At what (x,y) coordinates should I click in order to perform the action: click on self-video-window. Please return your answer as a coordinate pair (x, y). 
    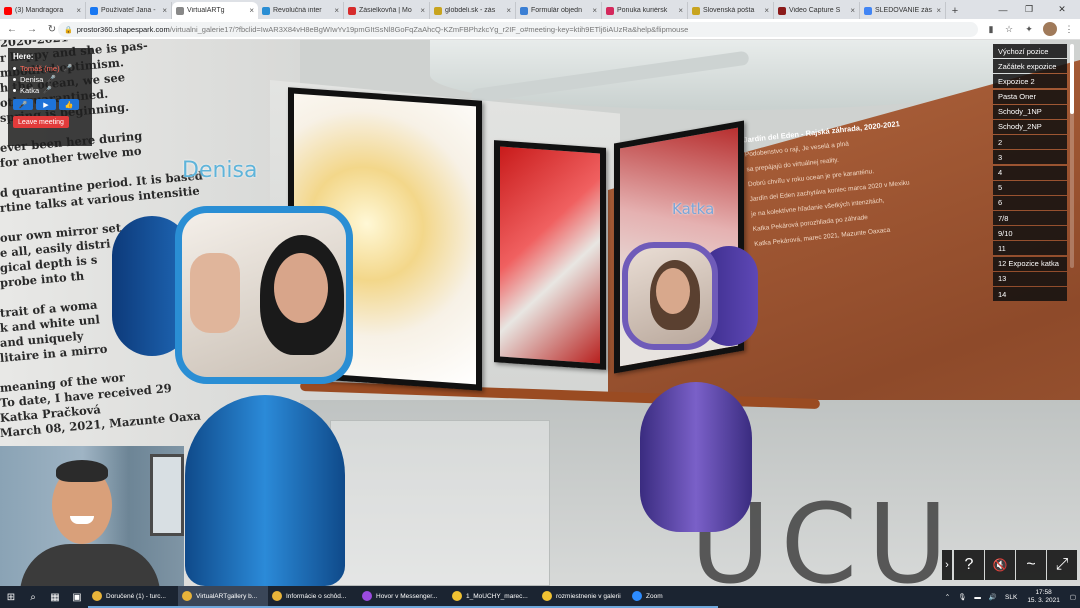
    Looking at the image, I should click on (167, 495).